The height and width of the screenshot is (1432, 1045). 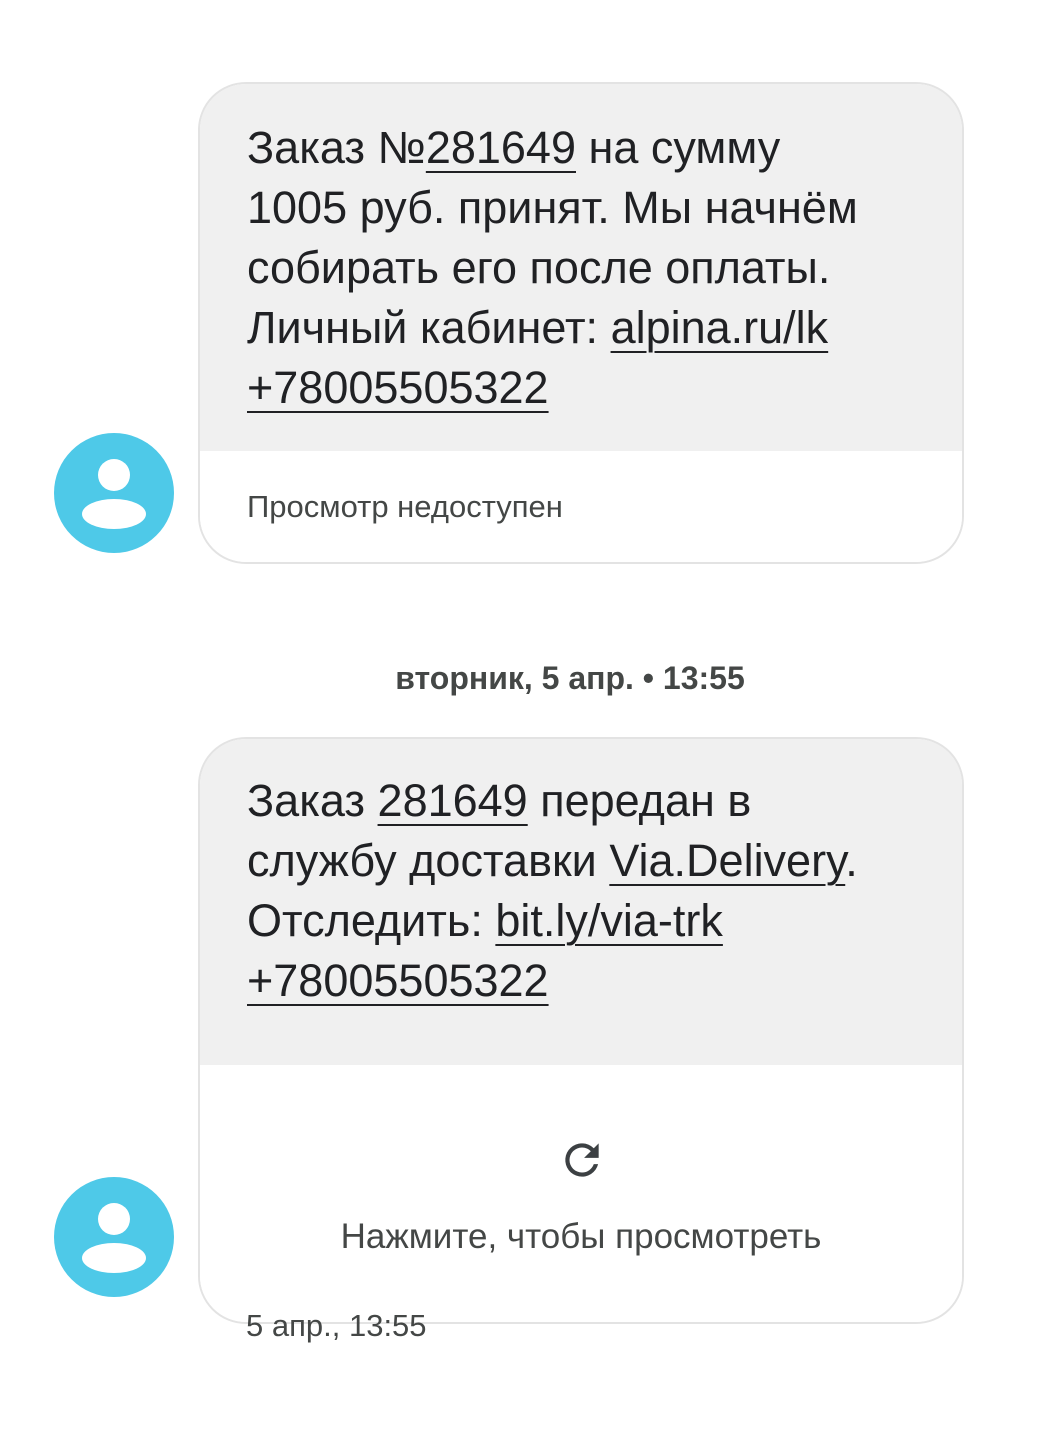 I want to click on delivery-service-link: Via.Delivery, so click(x=727, y=860).